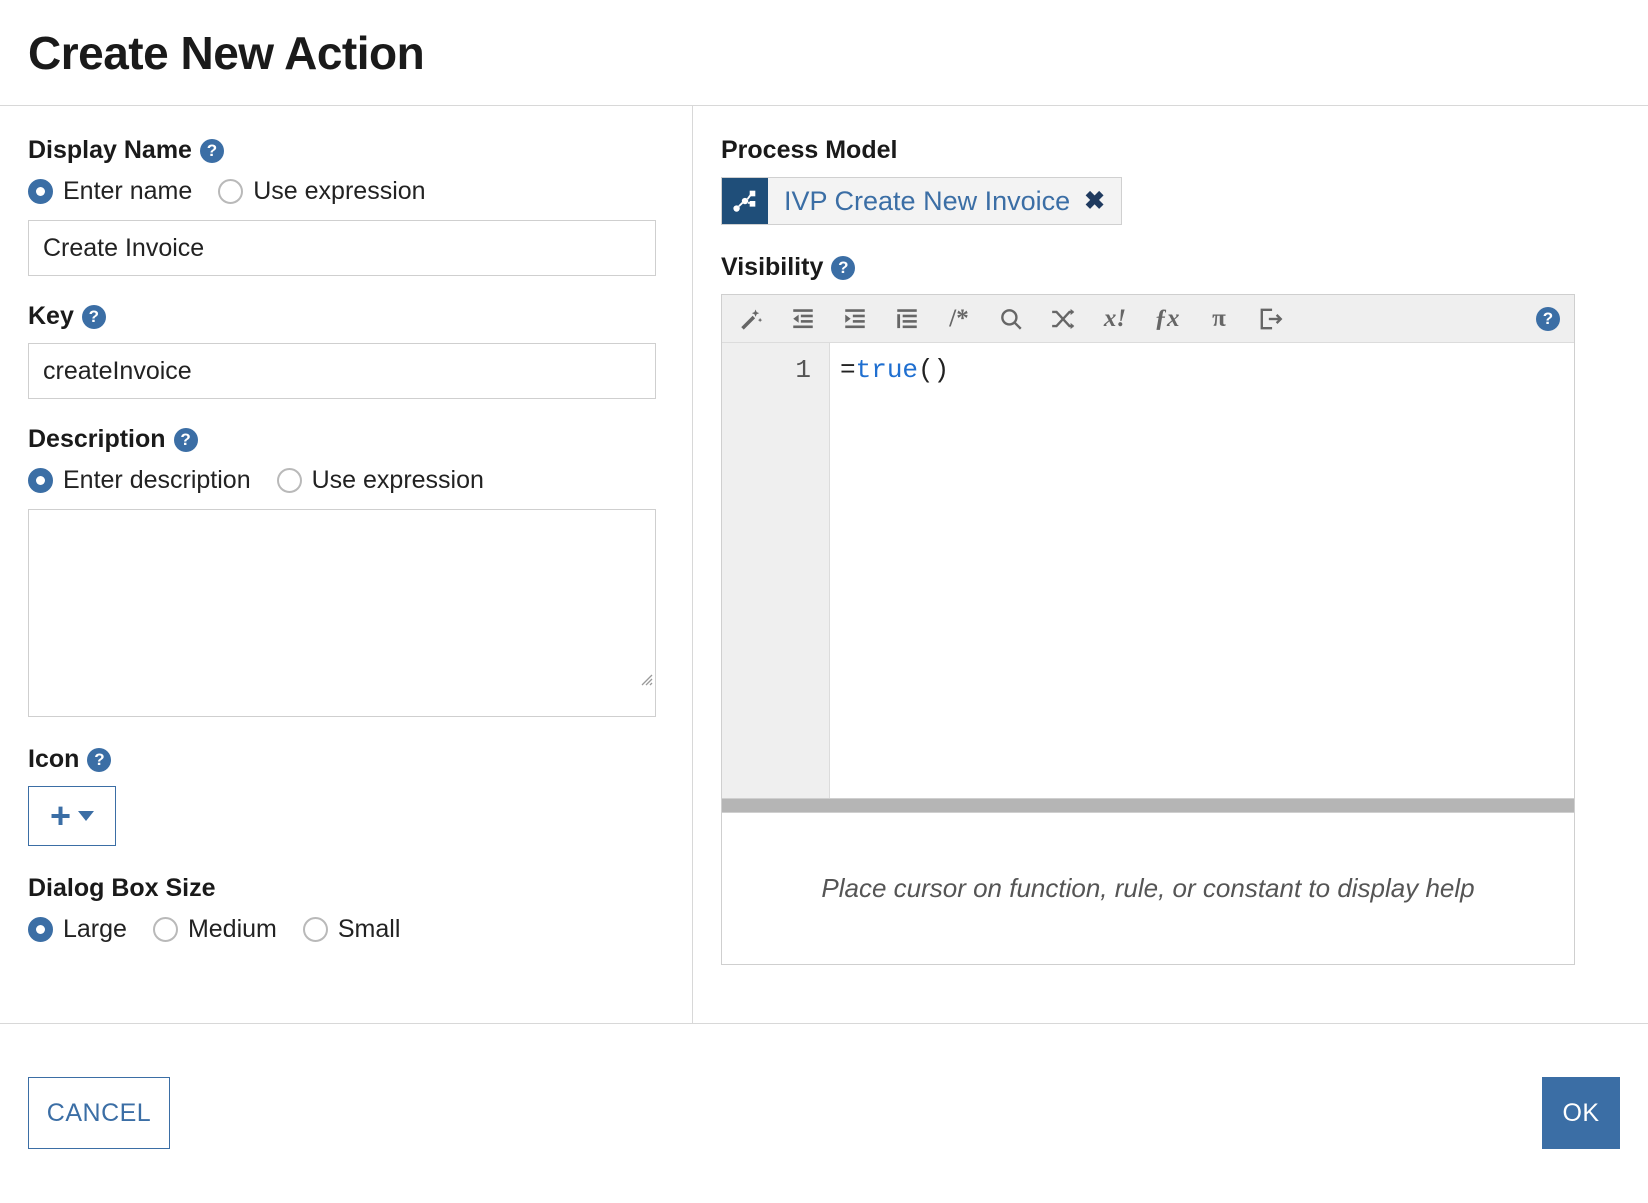 Image resolution: width=1648 pixels, height=1203 pixels. I want to click on comment-icon: /*, so click(959, 319).